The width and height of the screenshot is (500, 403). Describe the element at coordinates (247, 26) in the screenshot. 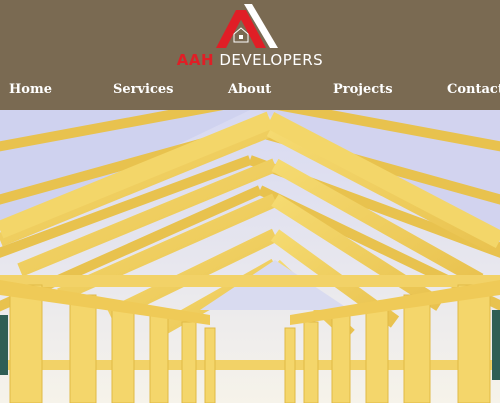

I see `house-a-logo-icon` at that location.